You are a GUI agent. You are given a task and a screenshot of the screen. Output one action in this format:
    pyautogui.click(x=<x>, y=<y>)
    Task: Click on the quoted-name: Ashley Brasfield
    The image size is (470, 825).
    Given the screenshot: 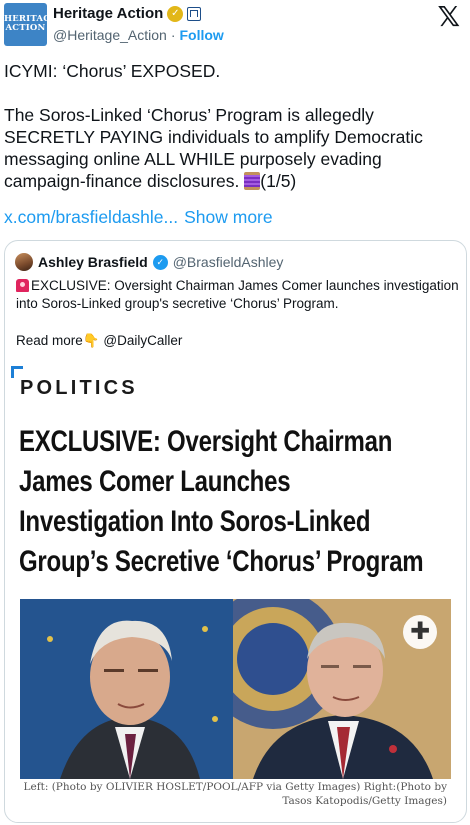 What is the action you would take?
    pyautogui.click(x=93, y=262)
    